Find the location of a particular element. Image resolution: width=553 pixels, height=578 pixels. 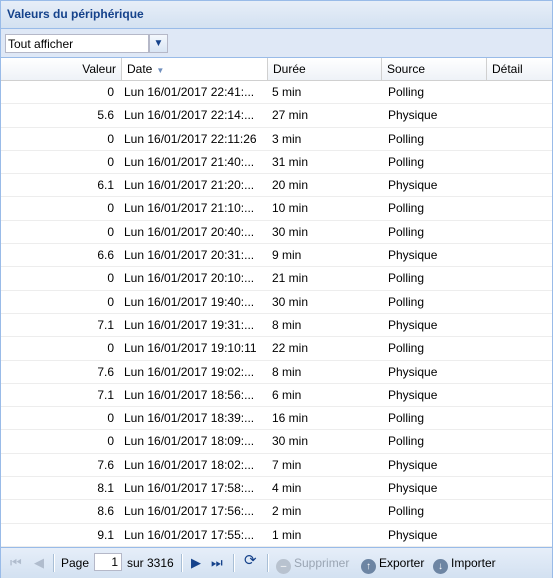

cell-duration: 16 min is located at coordinates (290, 418).